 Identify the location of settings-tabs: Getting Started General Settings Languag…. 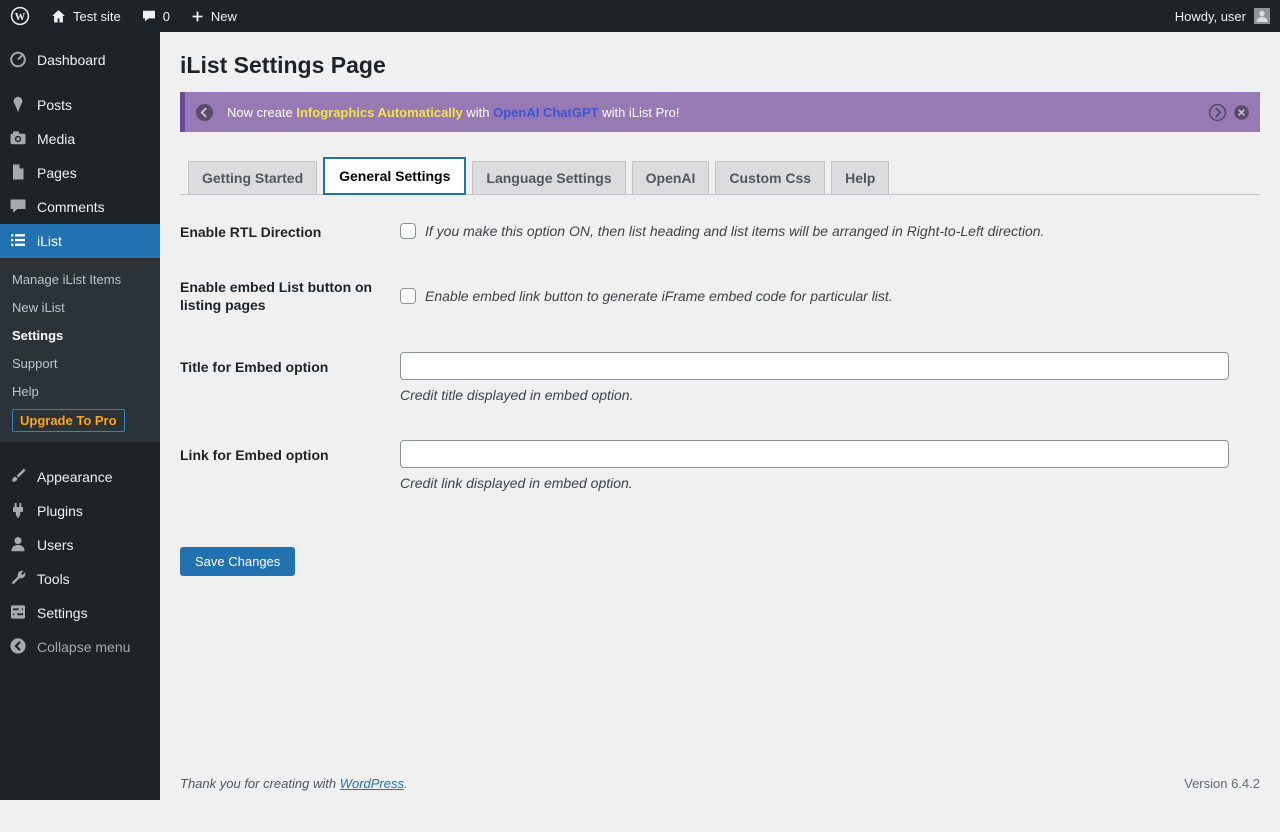
(720, 176).